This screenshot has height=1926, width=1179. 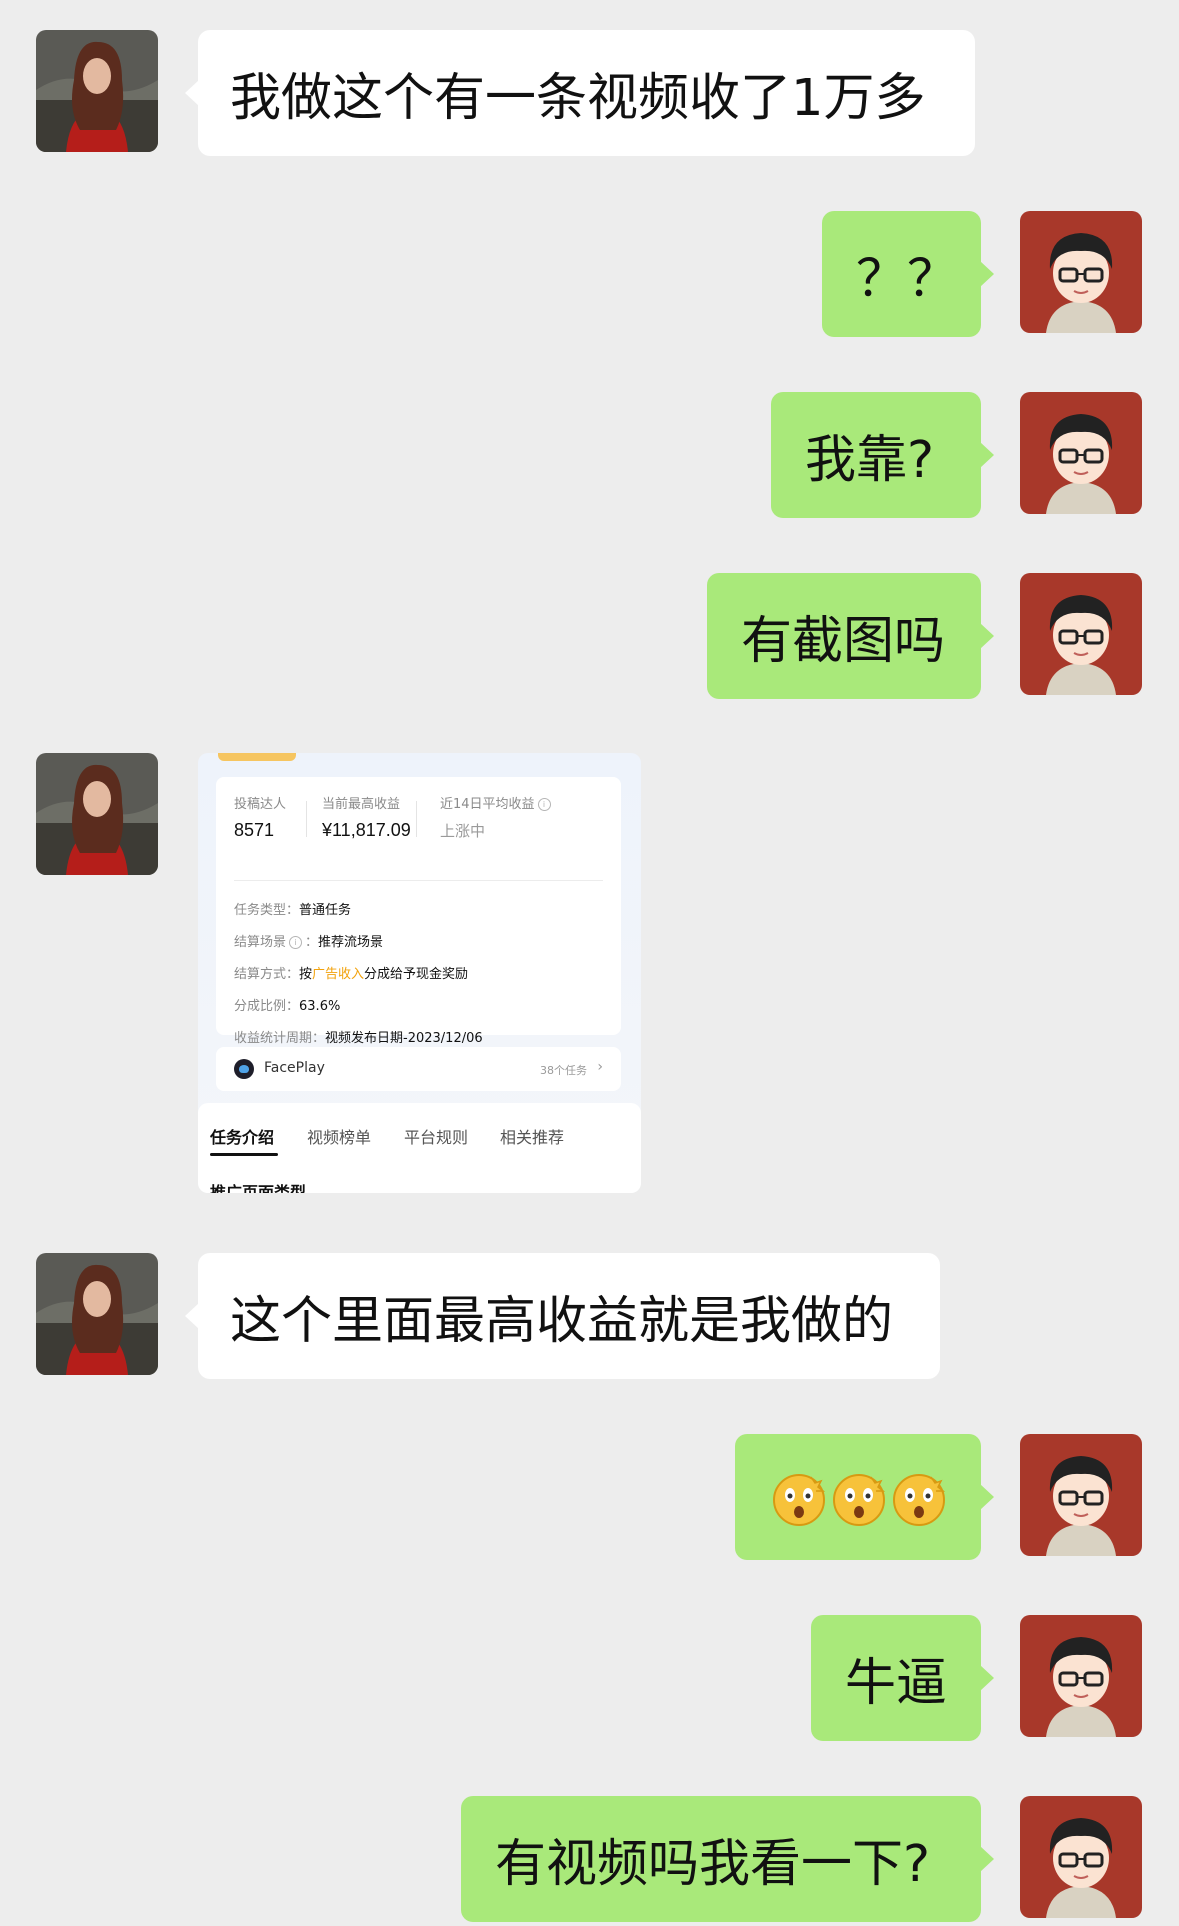 I want to click on tab-underline, so click(x=244, y=1154).